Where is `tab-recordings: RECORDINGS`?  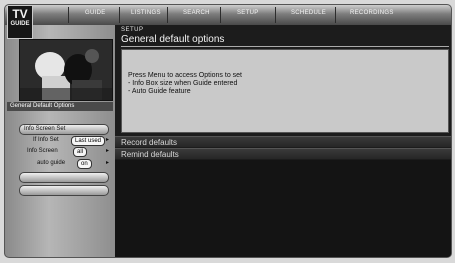
tab-recordings: RECORDINGS is located at coordinates (372, 13).